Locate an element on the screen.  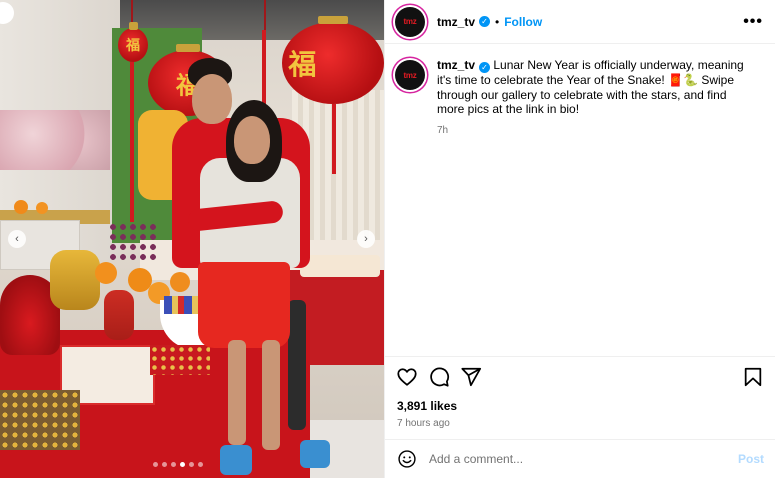
more-icon: ••• is located at coordinates (753, 22).